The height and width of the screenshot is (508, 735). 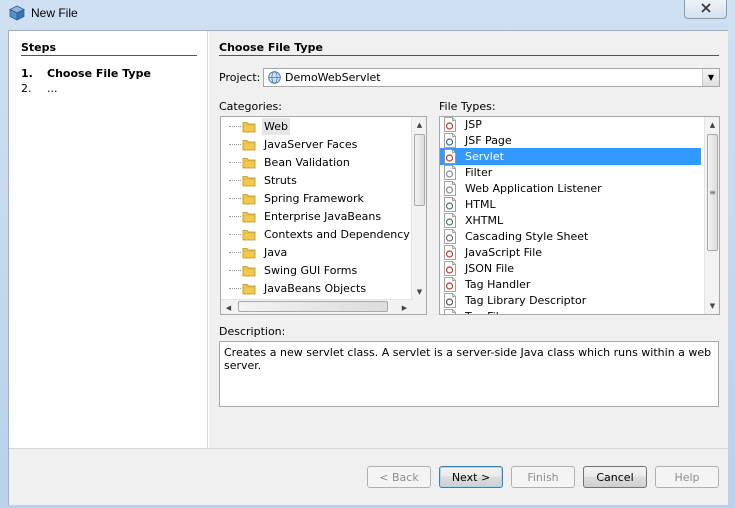 What do you see at coordinates (527, 236) in the screenshot?
I see `file-type-label: Cascading Style Sheet` at bounding box center [527, 236].